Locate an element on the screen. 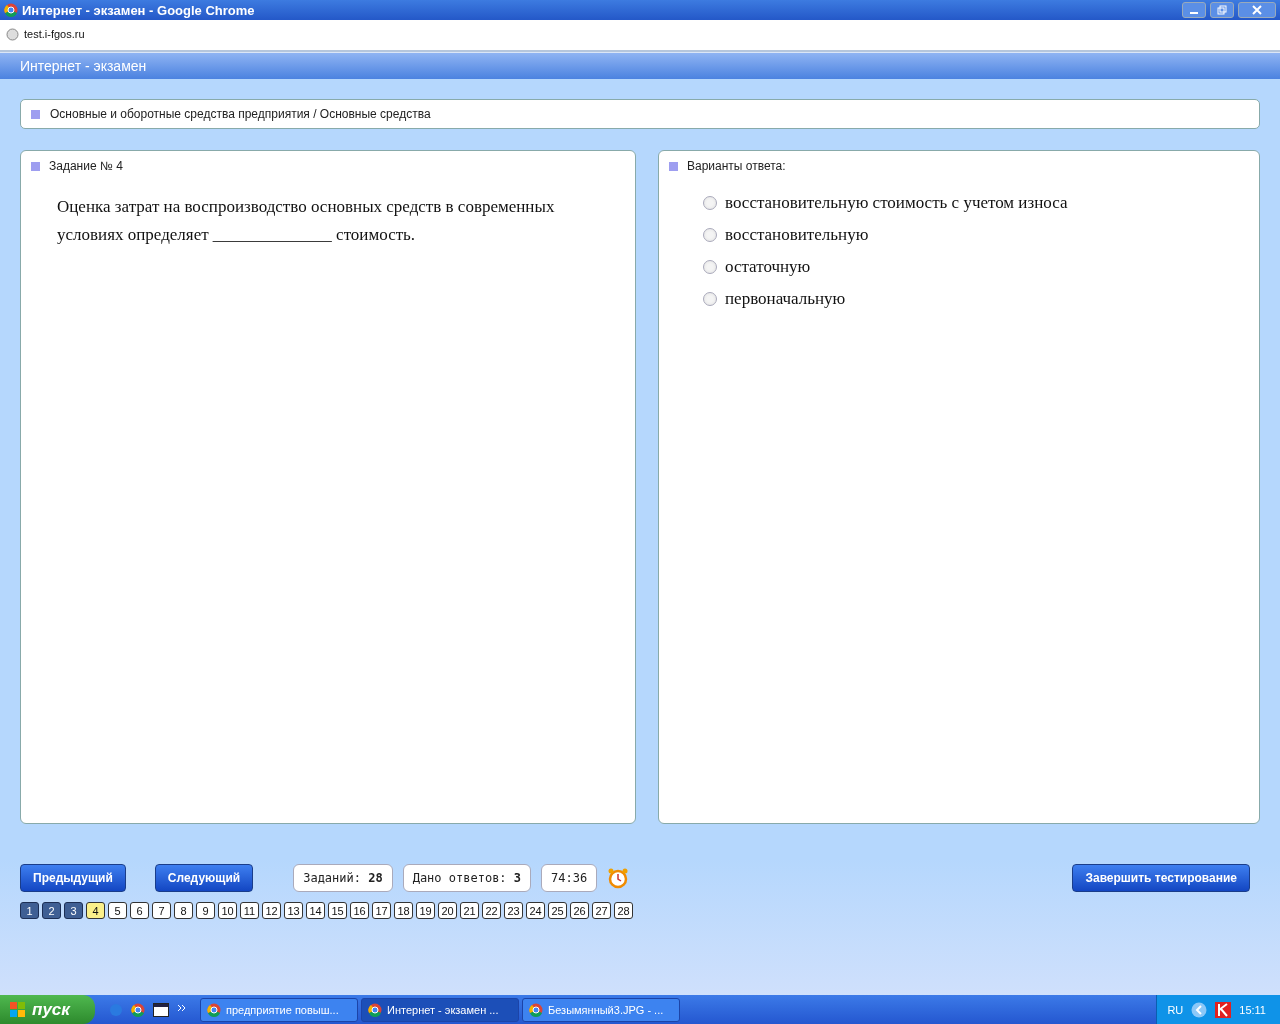 The height and width of the screenshot is (1024, 1280). next-button: Следующий is located at coordinates (204, 878).